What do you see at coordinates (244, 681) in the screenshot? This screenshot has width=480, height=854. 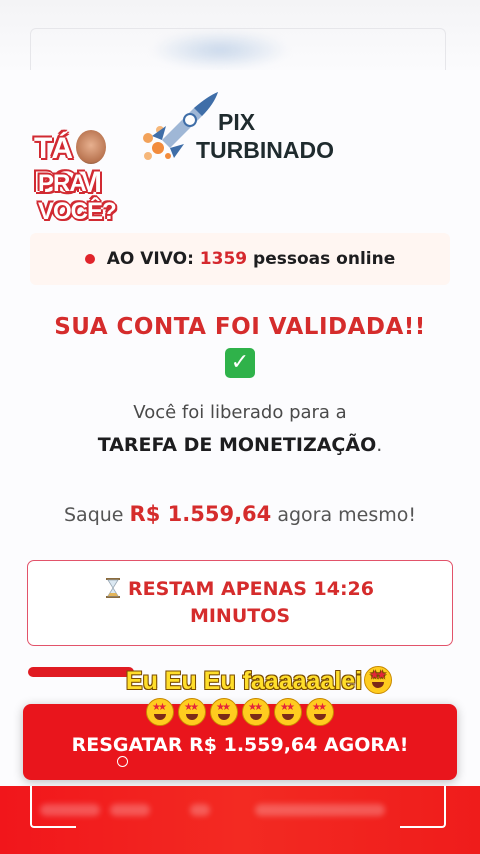 I see `caption-text: Eu Eu Eu faaaaaalei` at bounding box center [244, 681].